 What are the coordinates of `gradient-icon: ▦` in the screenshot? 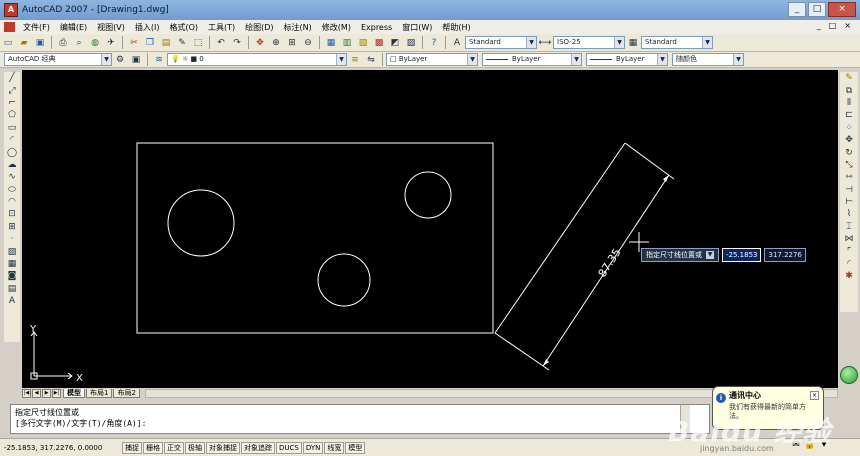 It's located at (12, 264).